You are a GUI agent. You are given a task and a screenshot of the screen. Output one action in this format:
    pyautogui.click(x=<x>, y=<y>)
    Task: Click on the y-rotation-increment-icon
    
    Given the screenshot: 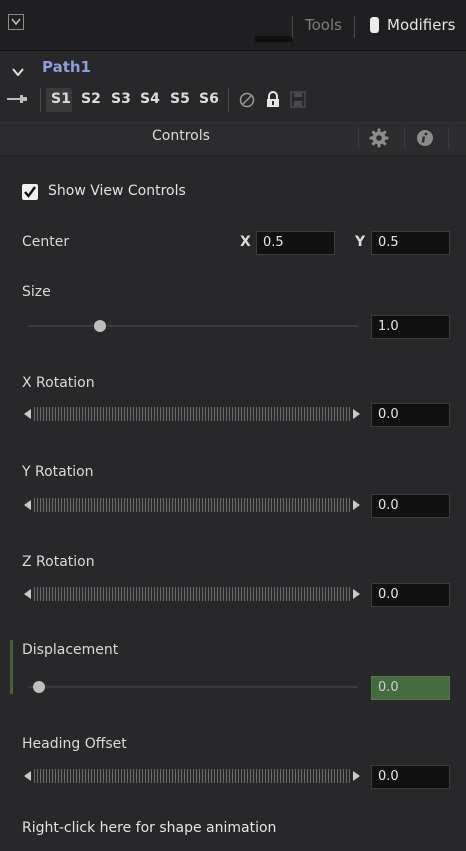 What is the action you would take?
    pyautogui.click(x=356, y=505)
    